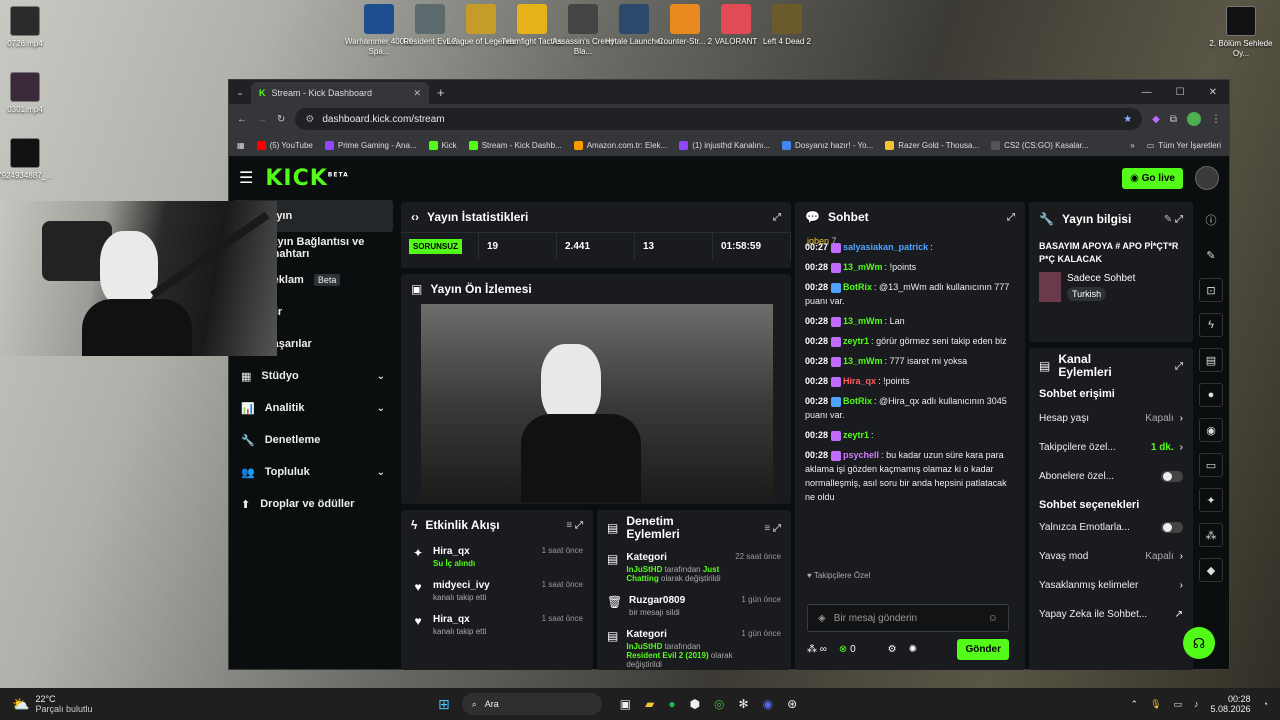 This screenshot has height=720, width=1280. I want to click on microphone-icon: 🎙, so click(1155, 704).